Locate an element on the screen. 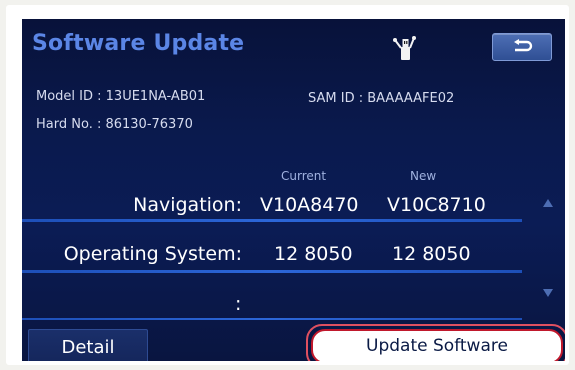  navigation-new-version: V10C8710 is located at coordinates (436, 205).